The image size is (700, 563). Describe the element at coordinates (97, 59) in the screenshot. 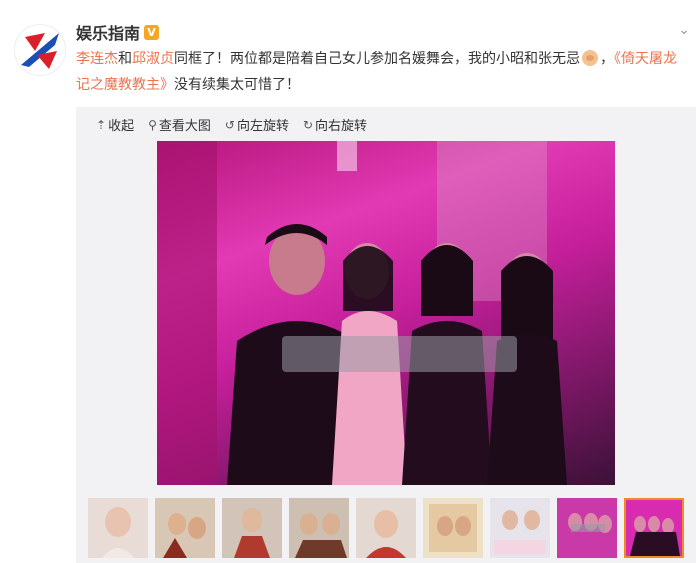

I see `mention-link: 李连杰` at that location.